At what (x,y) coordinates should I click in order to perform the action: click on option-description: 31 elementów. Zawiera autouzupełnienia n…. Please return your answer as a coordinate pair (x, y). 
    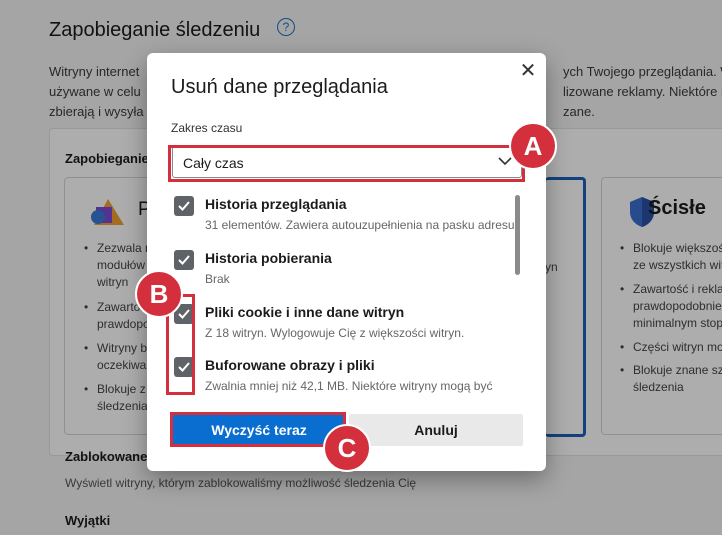
    Looking at the image, I should click on (361, 225).